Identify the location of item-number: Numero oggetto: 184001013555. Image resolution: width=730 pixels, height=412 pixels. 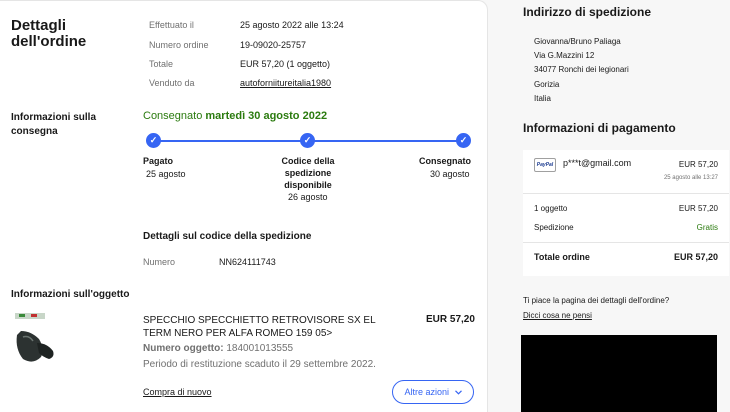
(218, 348).